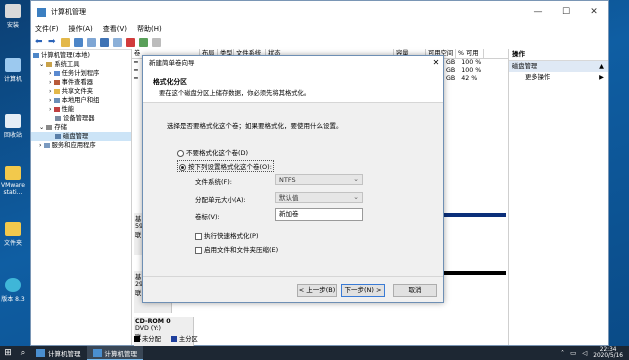 Image resolution: width=629 pixels, height=360 pixels. I want to click on radio-selected-icon, so click(182, 167).